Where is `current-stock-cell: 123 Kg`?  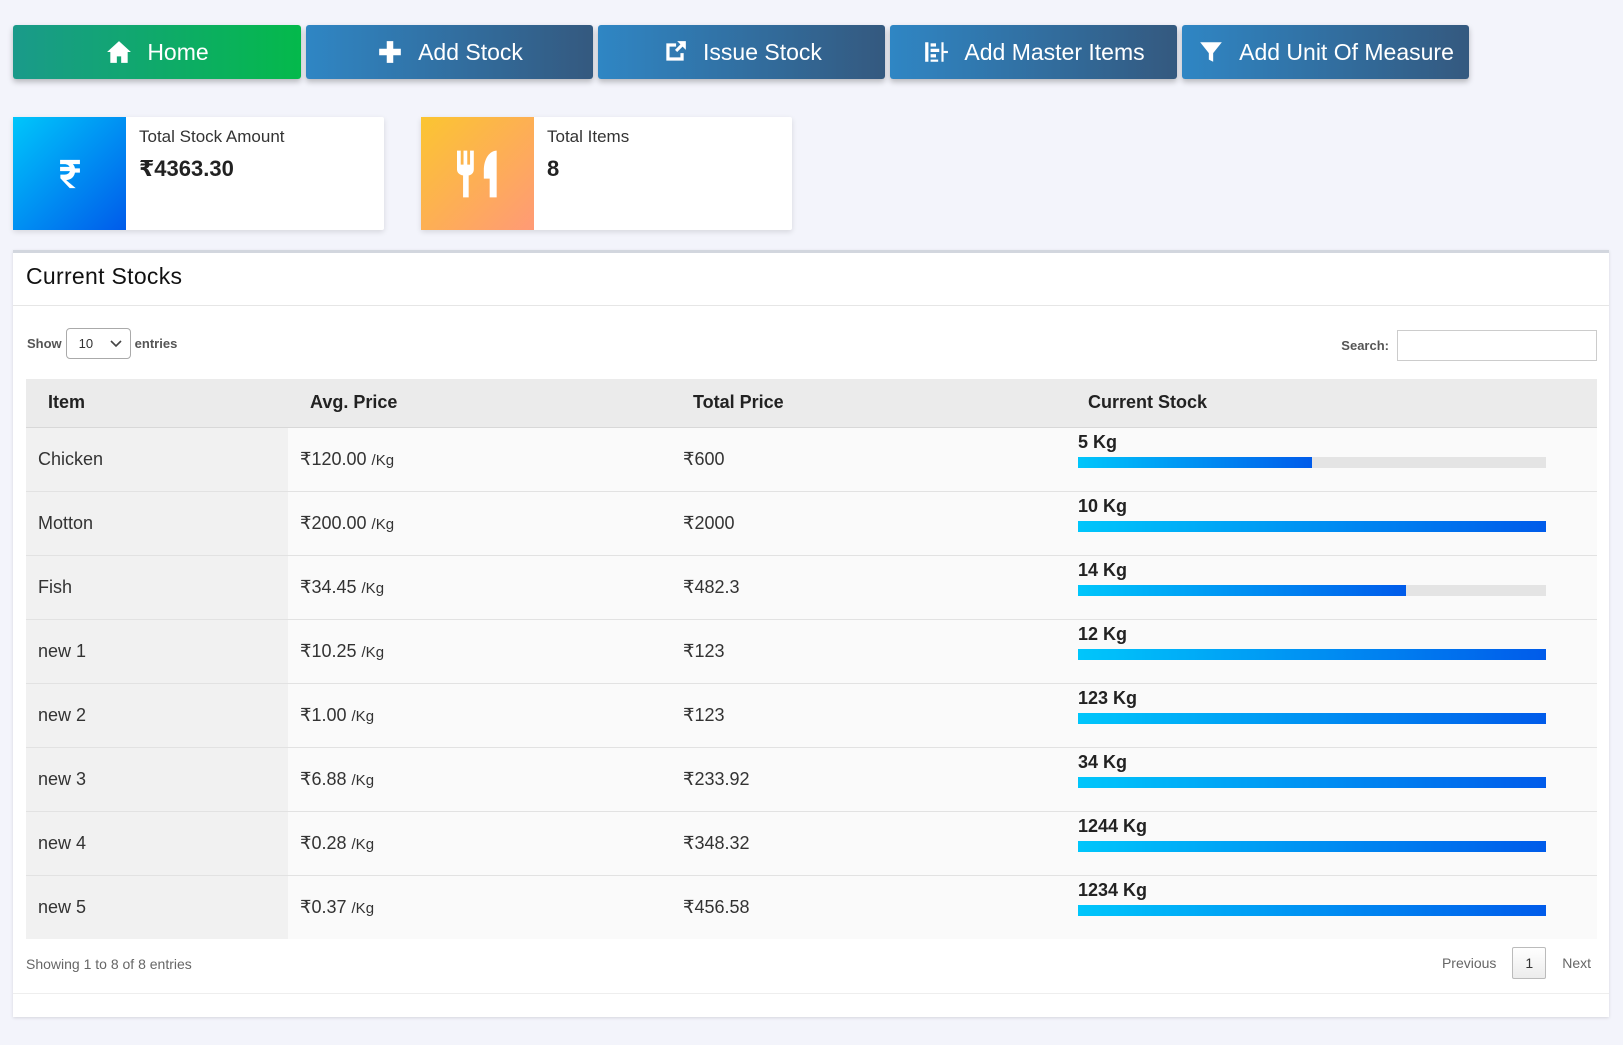 current-stock-cell: 123 Kg is located at coordinates (1331, 715).